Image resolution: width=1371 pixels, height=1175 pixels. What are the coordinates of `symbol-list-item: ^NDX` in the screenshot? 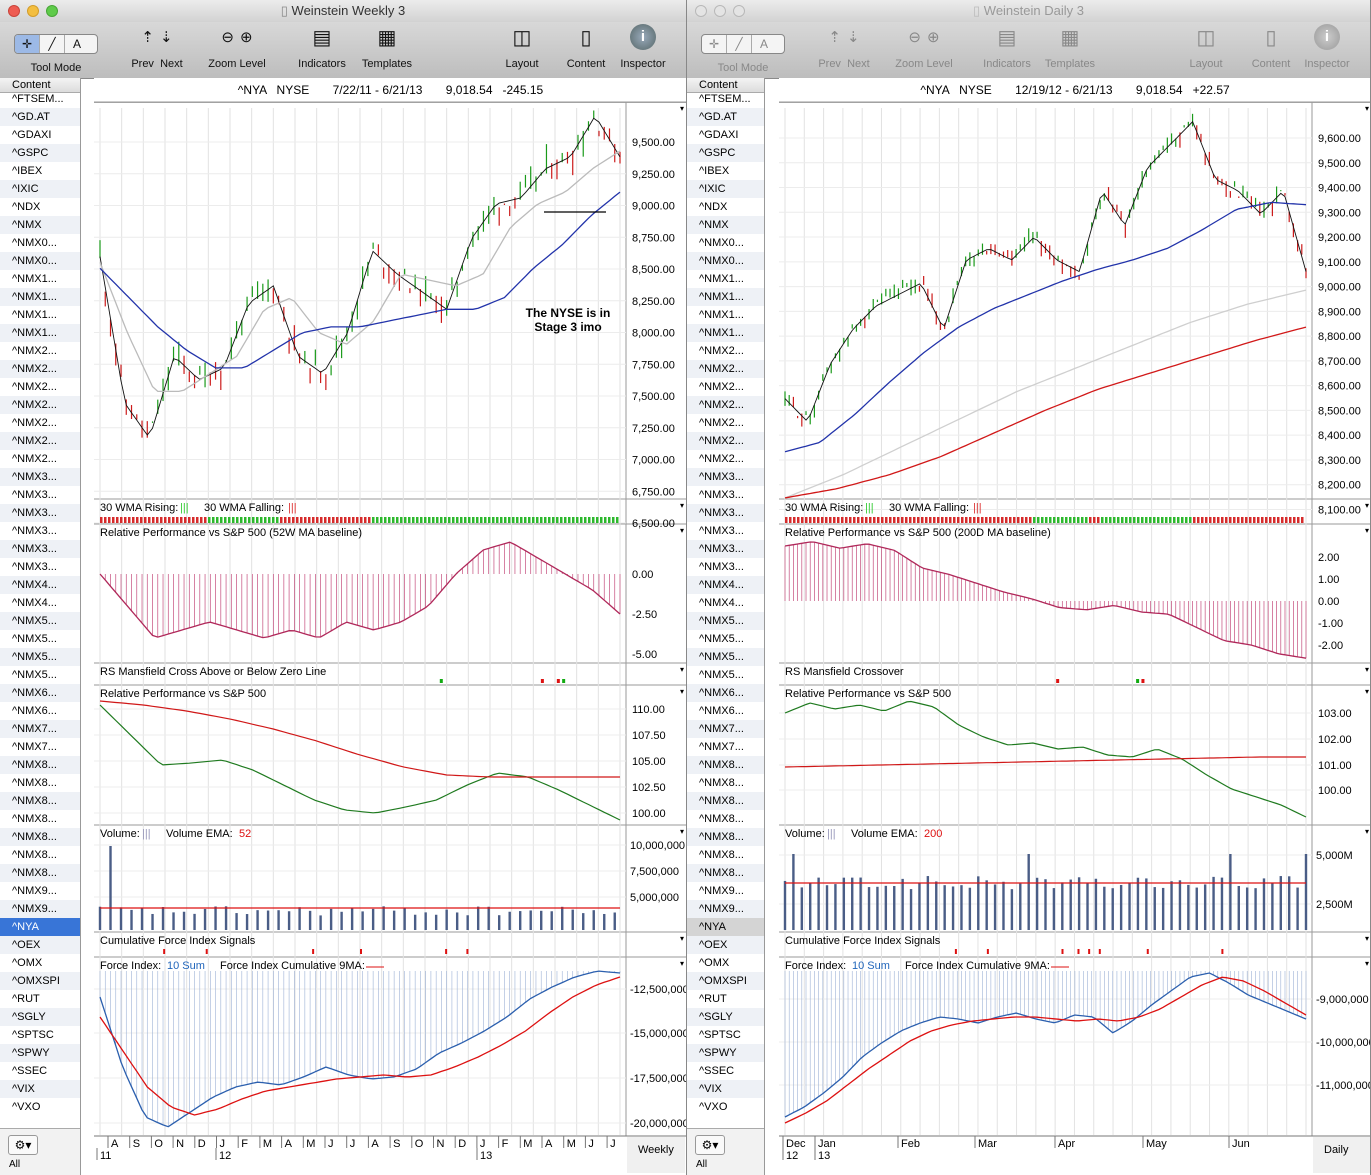 It's located at (725, 207).